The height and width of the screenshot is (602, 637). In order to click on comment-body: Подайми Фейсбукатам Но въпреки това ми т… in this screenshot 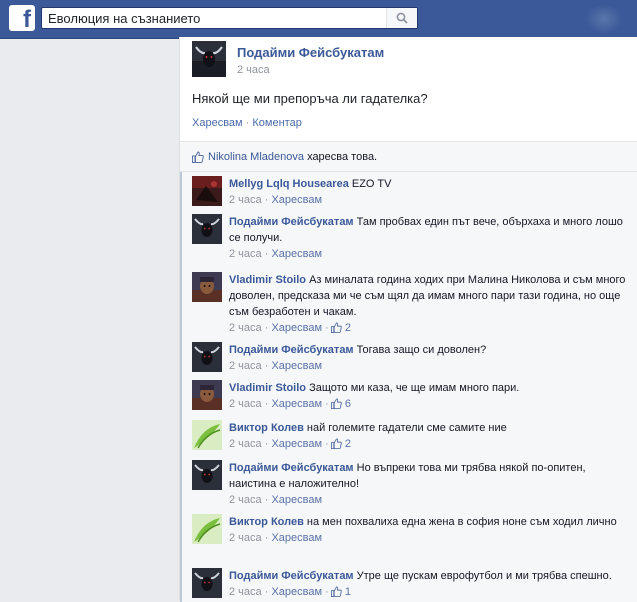, I will do `click(429, 484)`.